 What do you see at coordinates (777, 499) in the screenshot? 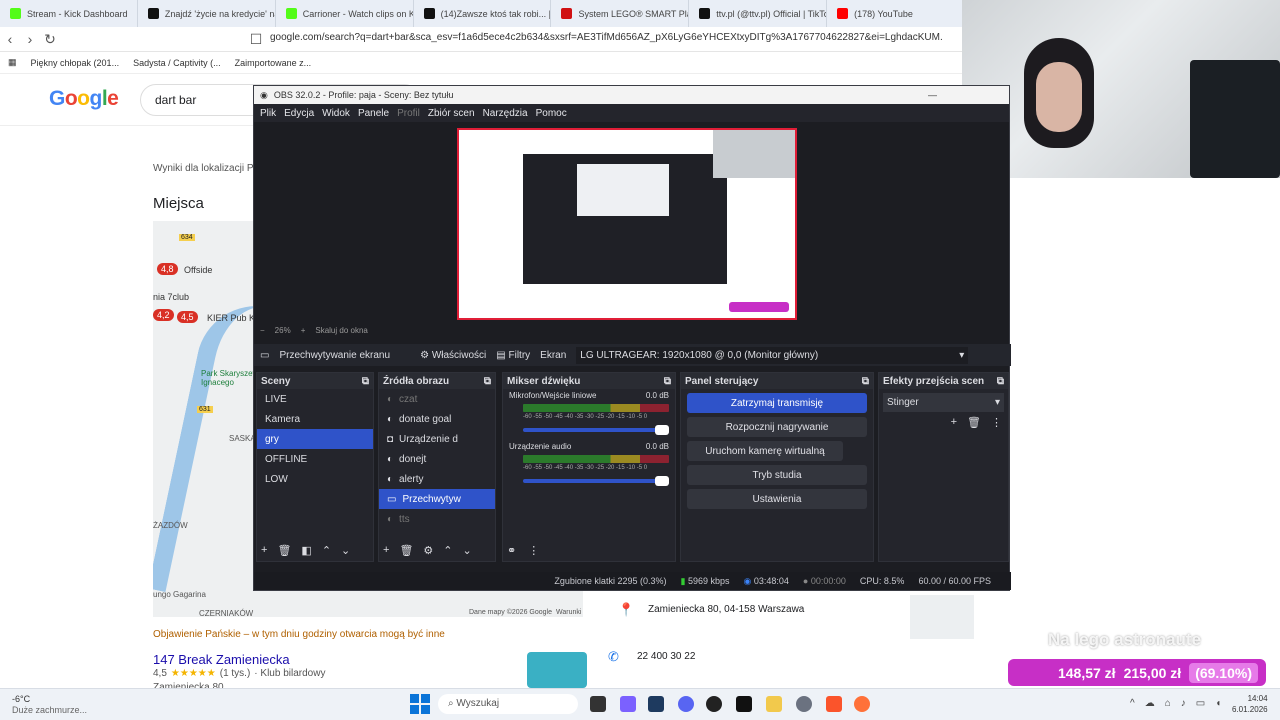
I see `settings-button: Ustawienia` at bounding box center [777, 499].